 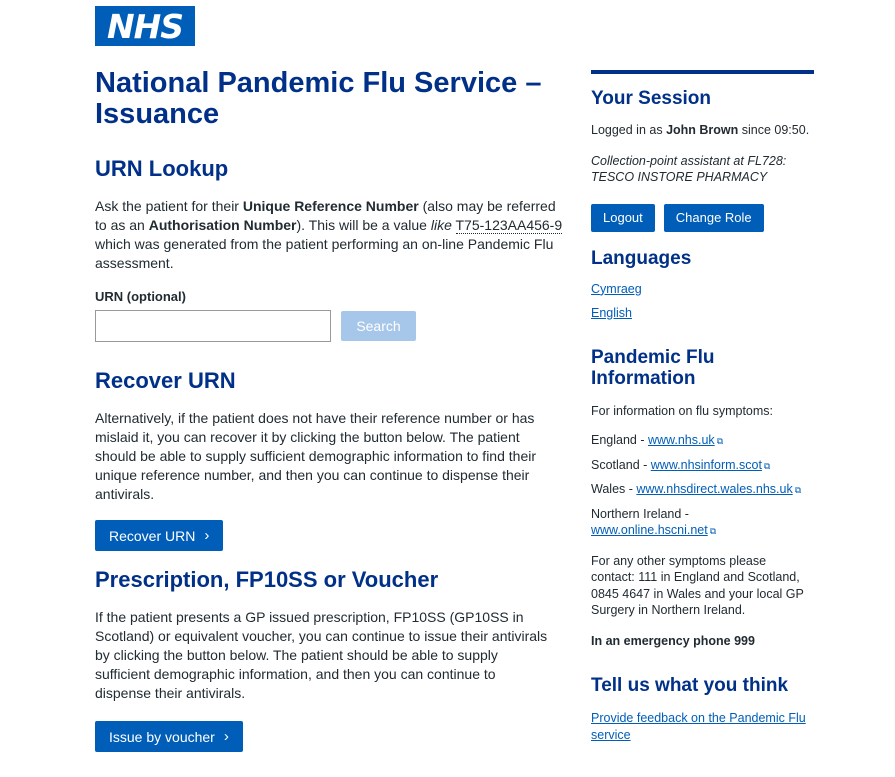 What do you see at coordinates (651, 98) in the screenshot?
I see `session-heading: Your Session` at bounding box center [651, 98].